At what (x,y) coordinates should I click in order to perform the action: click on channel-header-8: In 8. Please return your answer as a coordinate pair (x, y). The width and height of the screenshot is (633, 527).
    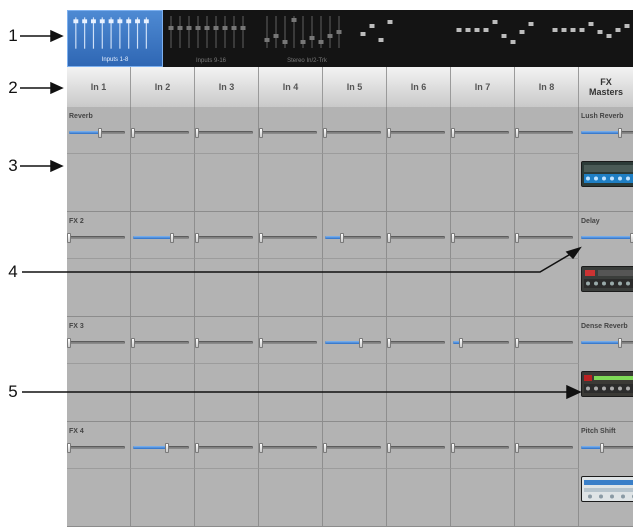
    Looking at the image, I should click on (547, 87).